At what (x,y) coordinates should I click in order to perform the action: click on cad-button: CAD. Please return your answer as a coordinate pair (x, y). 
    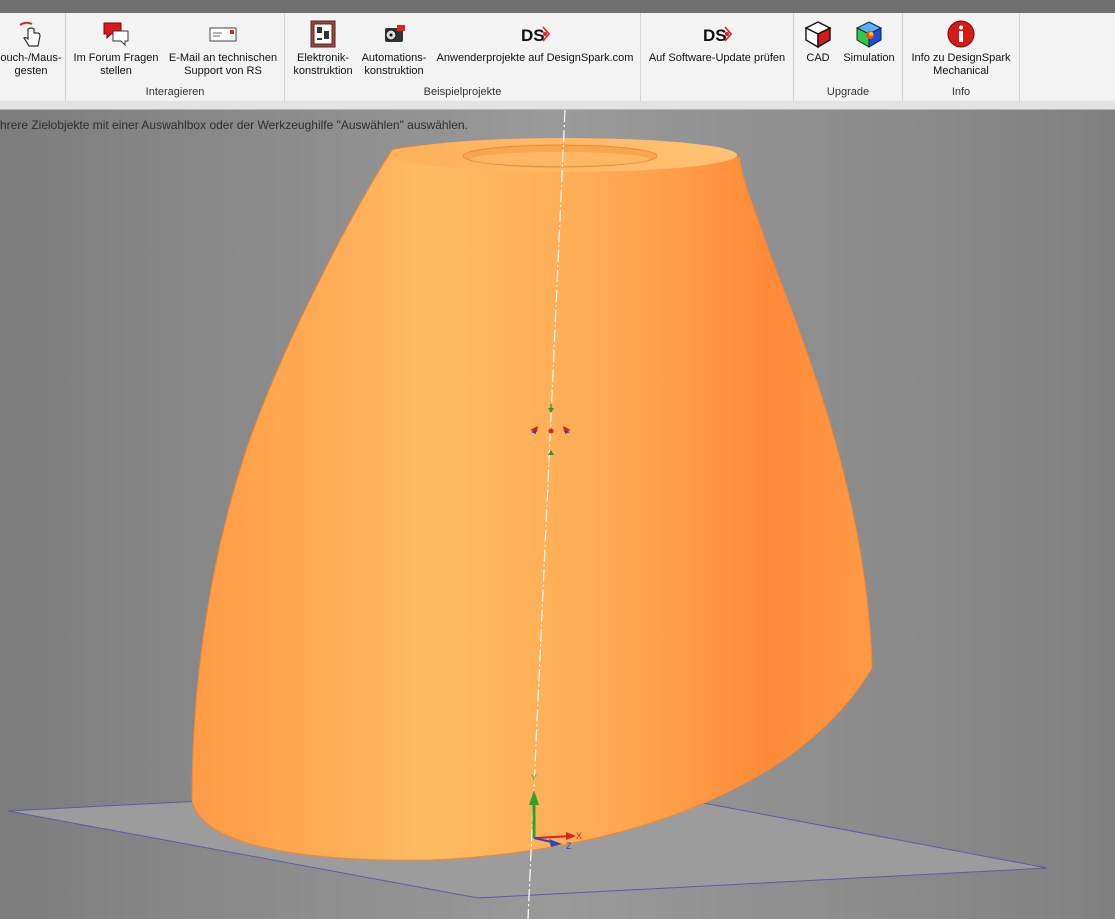
    Looking at the image, I should click on (818, 40).